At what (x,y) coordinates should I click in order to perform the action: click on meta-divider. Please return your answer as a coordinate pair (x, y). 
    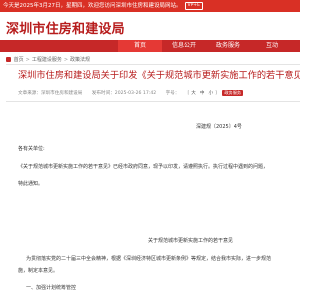
    Looking at the image, I should click on (153, 101).